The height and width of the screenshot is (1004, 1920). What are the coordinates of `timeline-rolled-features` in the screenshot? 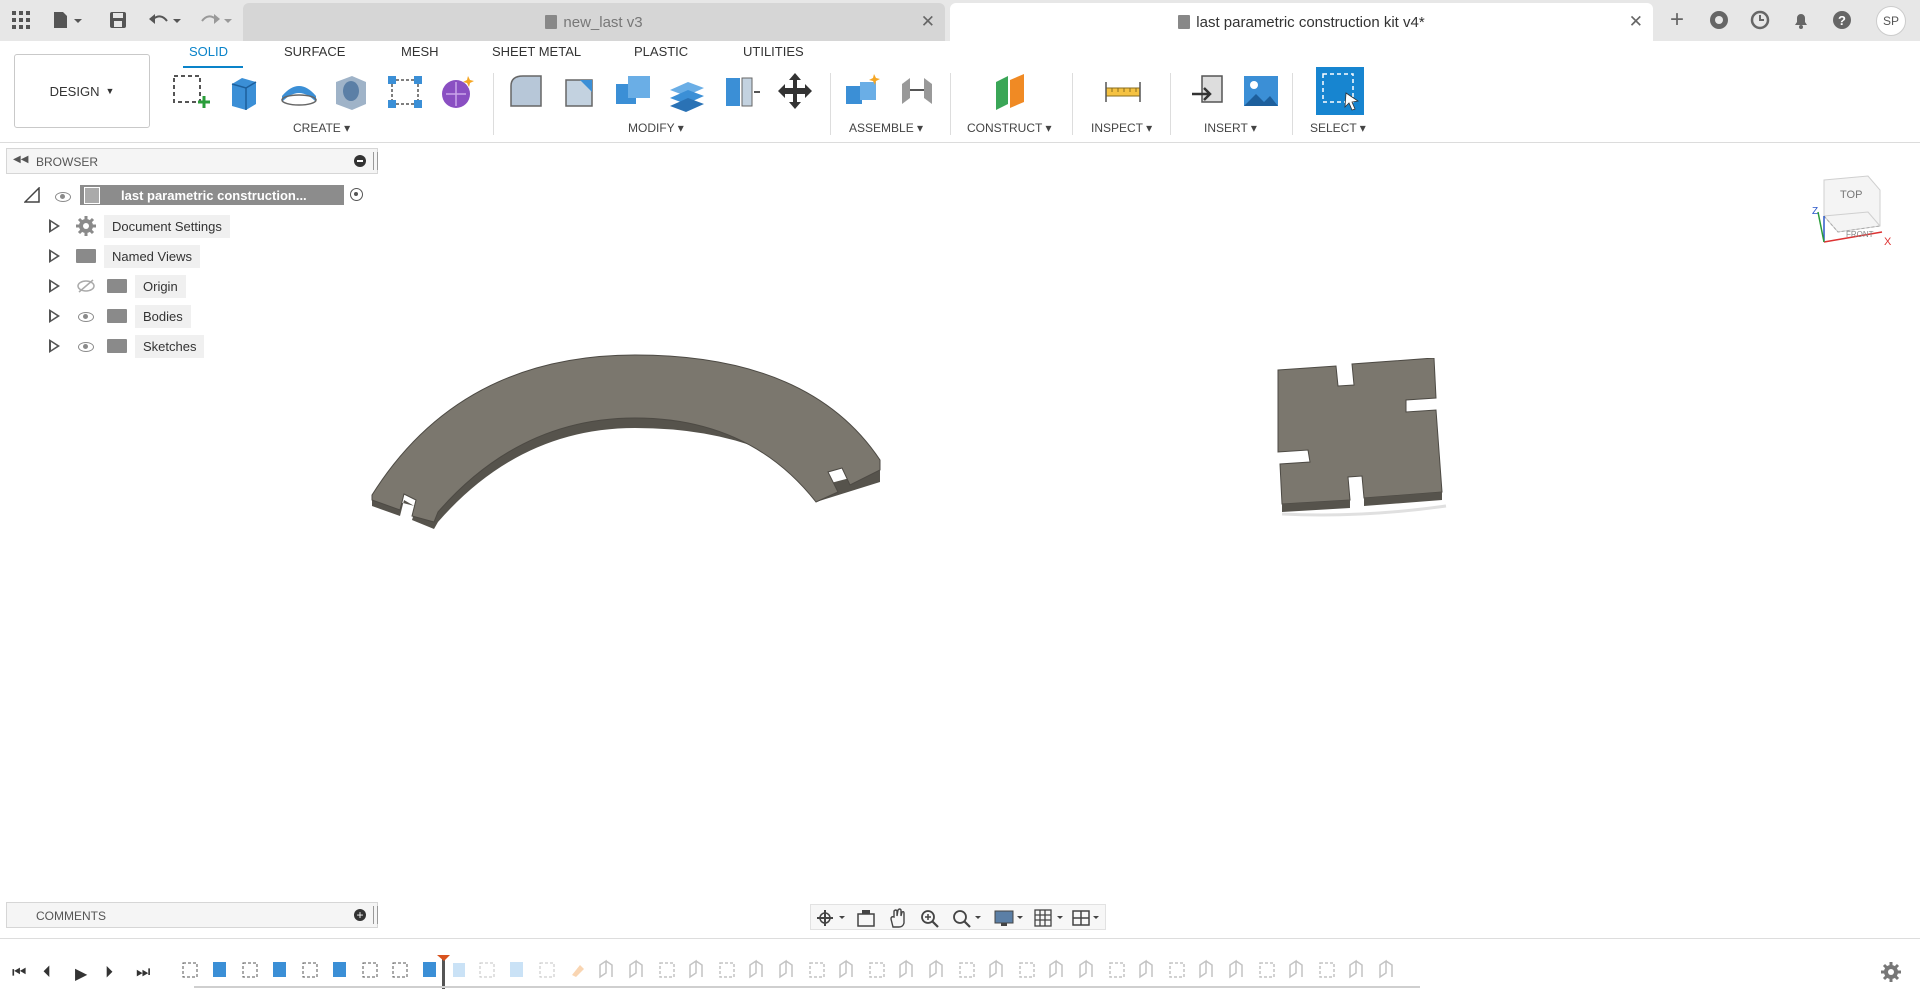 It's located at (923, 969).